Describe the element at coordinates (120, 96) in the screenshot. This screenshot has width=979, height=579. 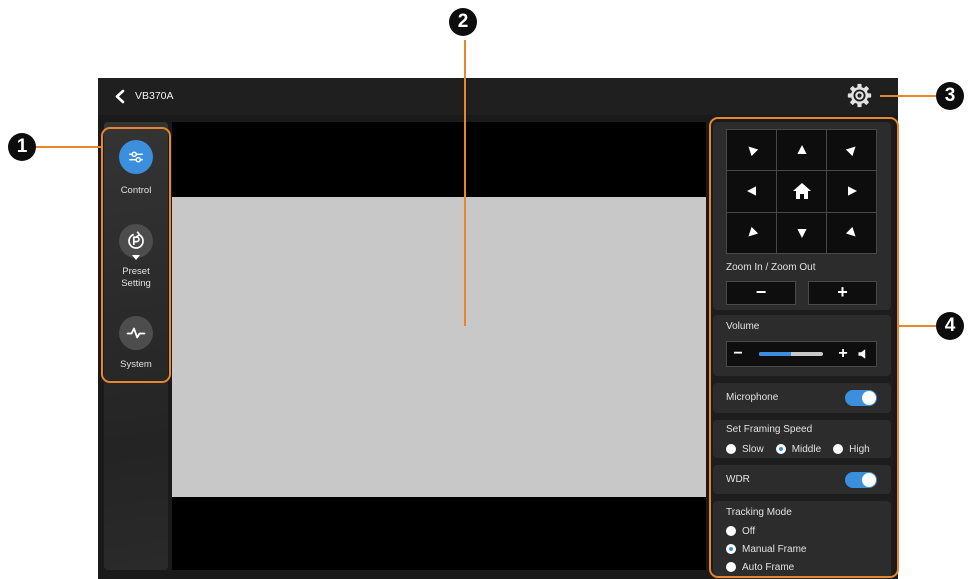
I see `chevron-left-icon` at that location.